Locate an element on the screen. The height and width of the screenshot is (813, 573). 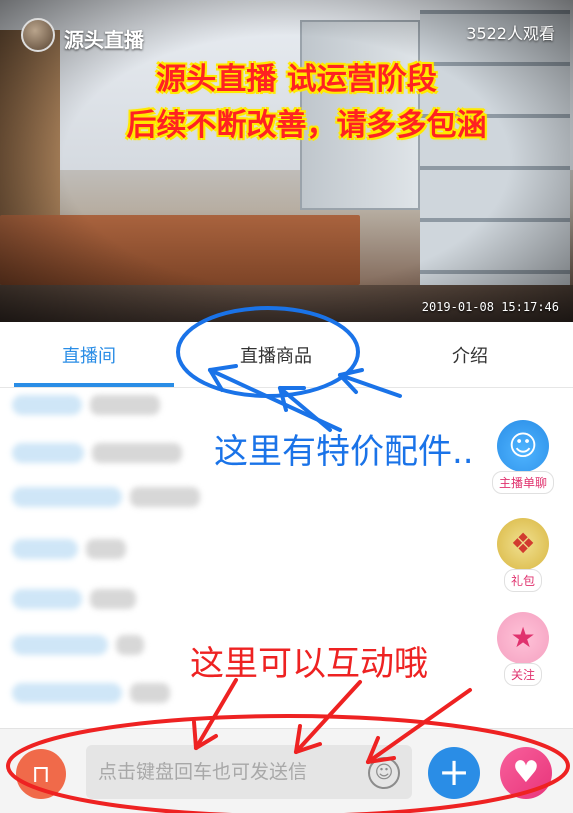
heart-icon: ♥ is located at coordinates (526, 772).